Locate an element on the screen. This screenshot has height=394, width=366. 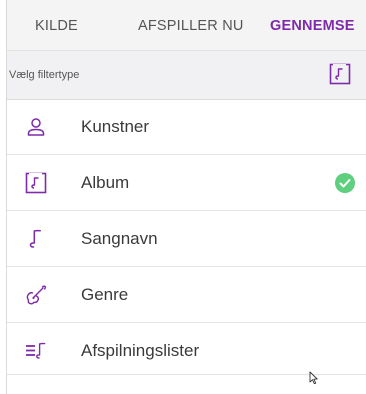
filter-label: Sangnavn is located at coordinates (119, 238).